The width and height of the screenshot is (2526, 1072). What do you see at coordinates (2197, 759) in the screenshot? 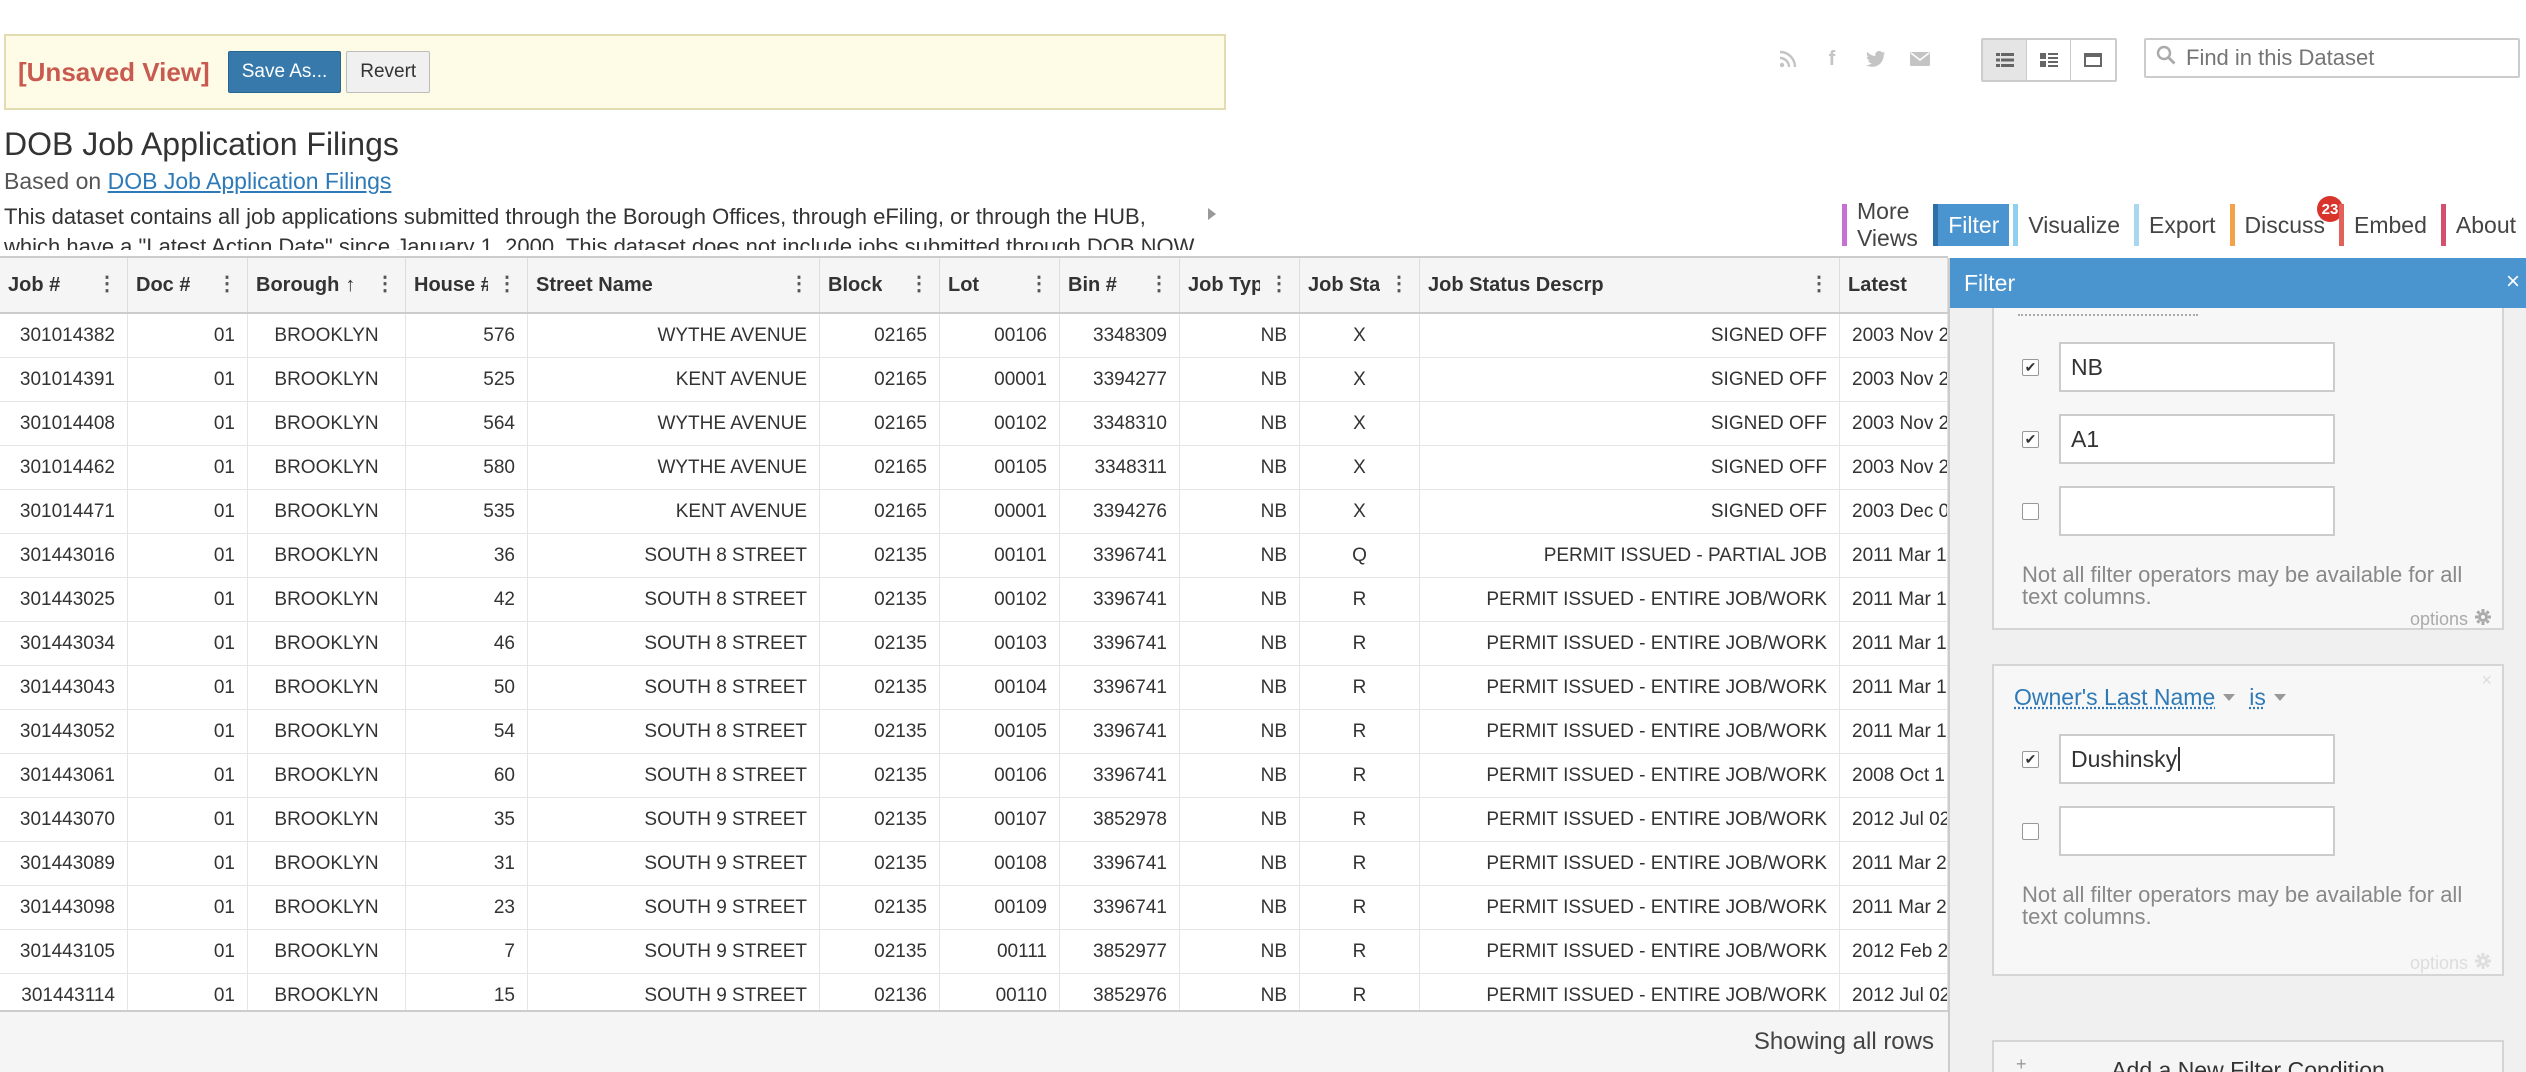
I see `filter-value-input: Dushinsky` at bounding box center [2197, 759].